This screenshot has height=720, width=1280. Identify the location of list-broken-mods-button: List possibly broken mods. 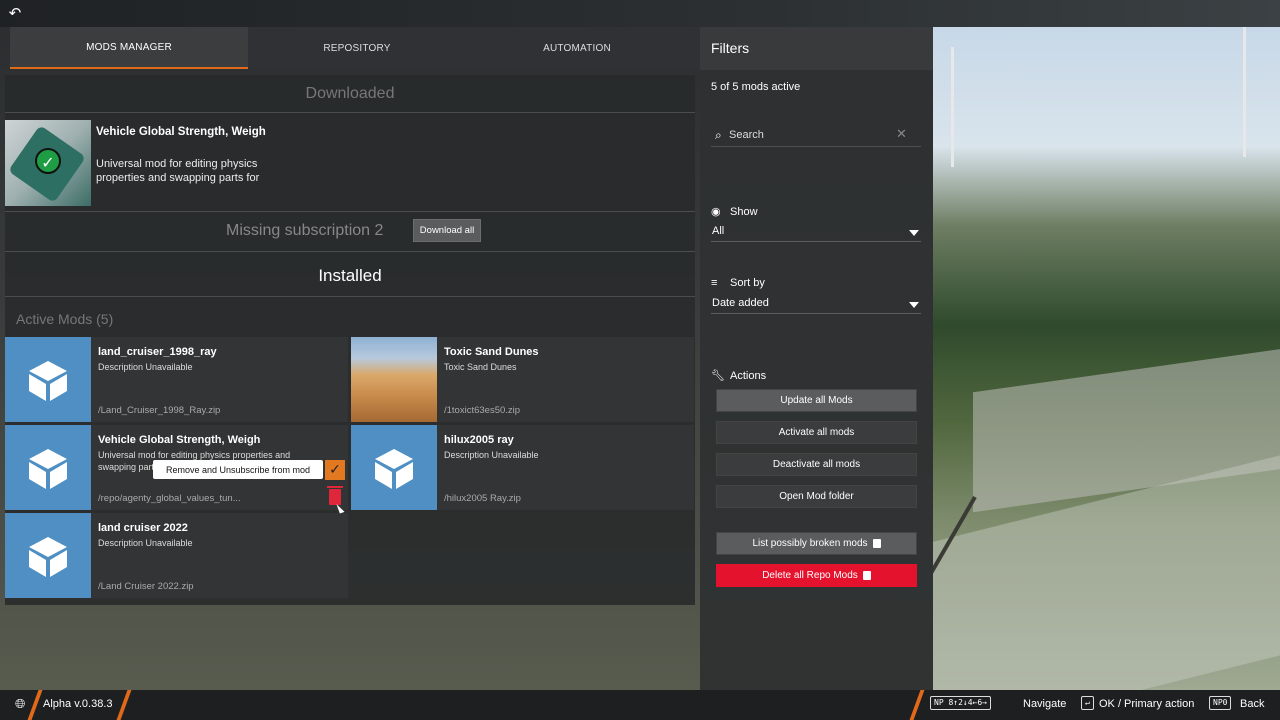
(816, 543).